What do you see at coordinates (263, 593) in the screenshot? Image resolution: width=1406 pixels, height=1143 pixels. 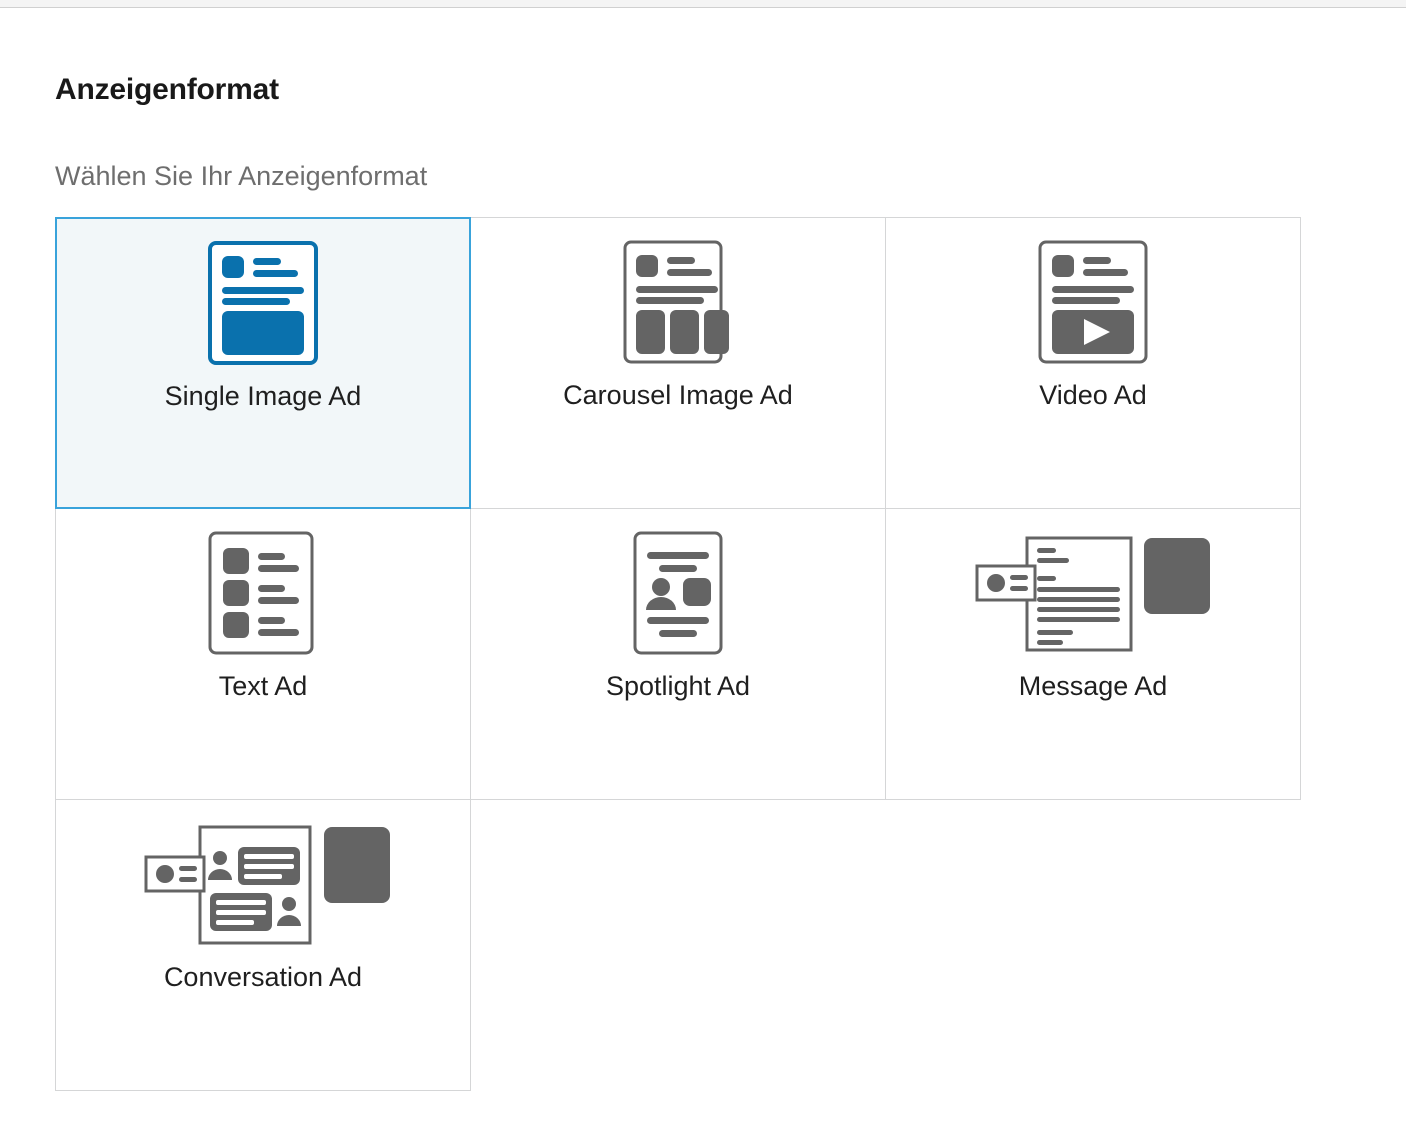 I see `text-ad-icon` at bounding box center [263, 593].